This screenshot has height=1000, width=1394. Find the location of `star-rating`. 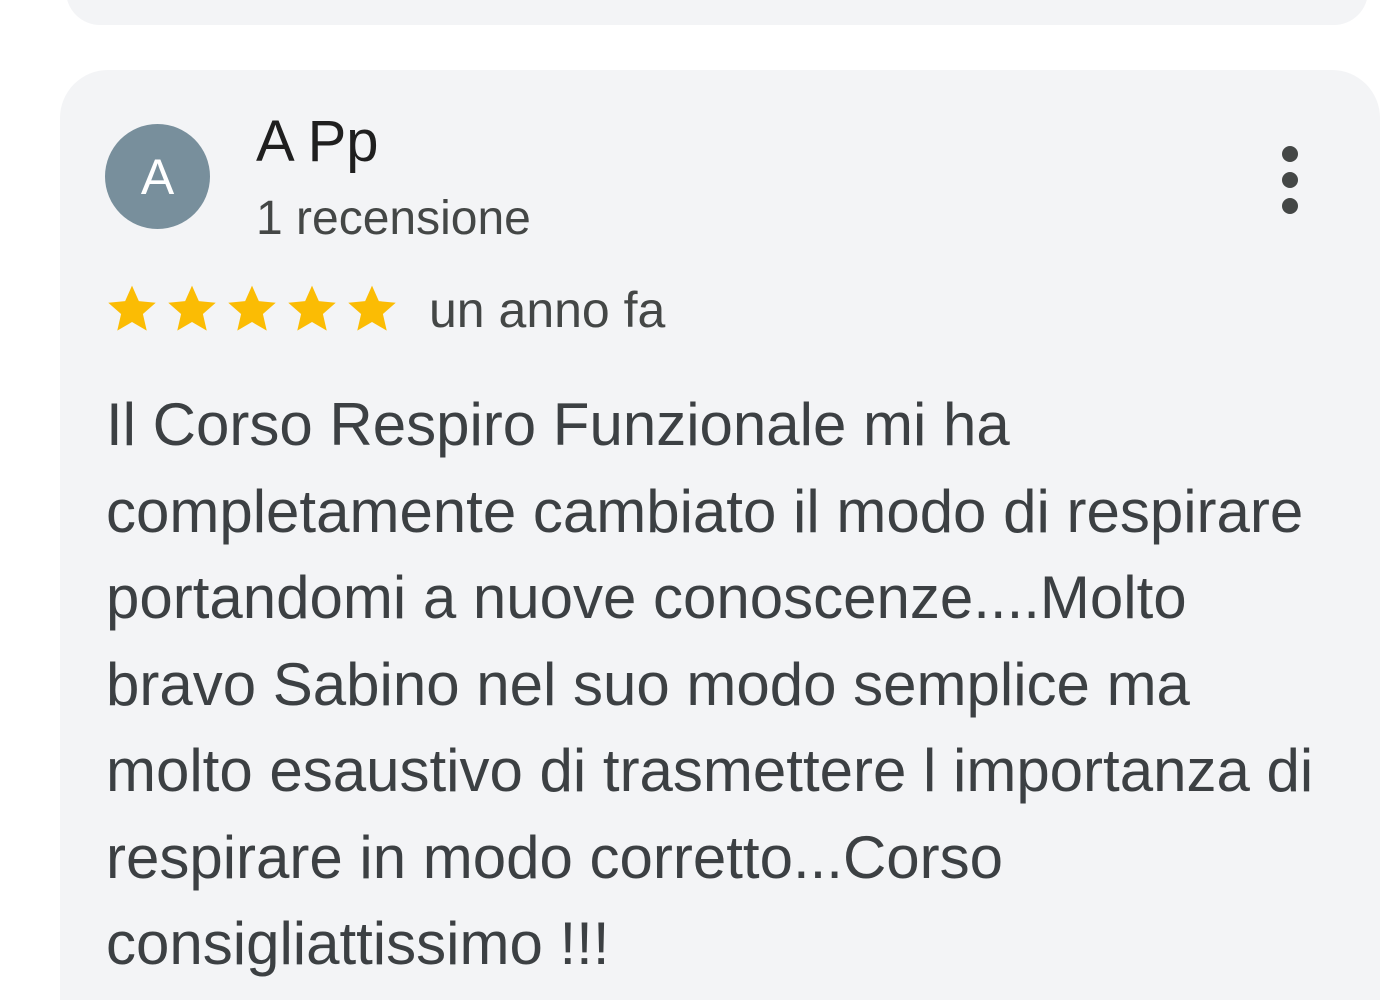

star-rating is located at coordinates (252, 309).